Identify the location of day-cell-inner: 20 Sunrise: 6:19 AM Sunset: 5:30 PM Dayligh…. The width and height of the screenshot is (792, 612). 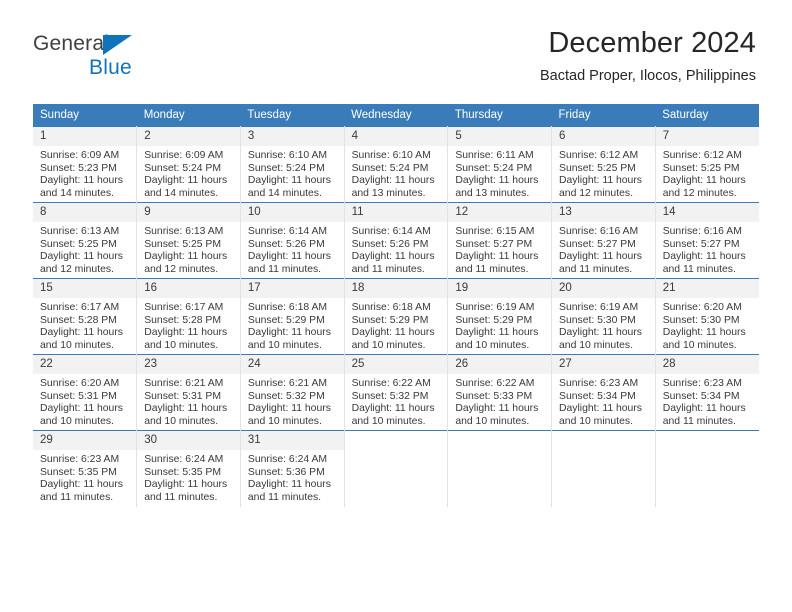
(603, 316).